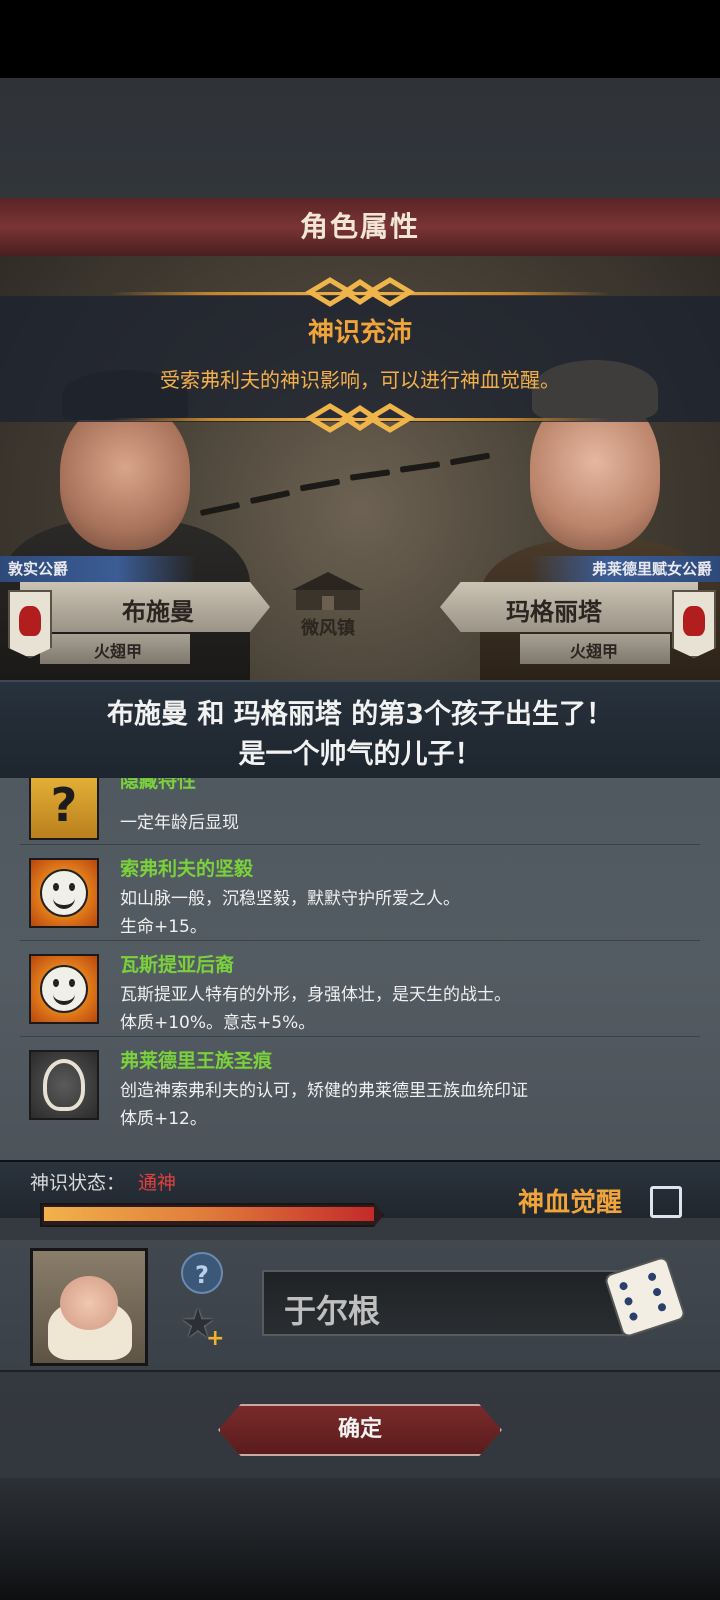 The height and width of the screenshot is (1600, 720). Describe the element at coordinates (215, 1338) in the screenshot. I see `plus-icon: +` at that location.